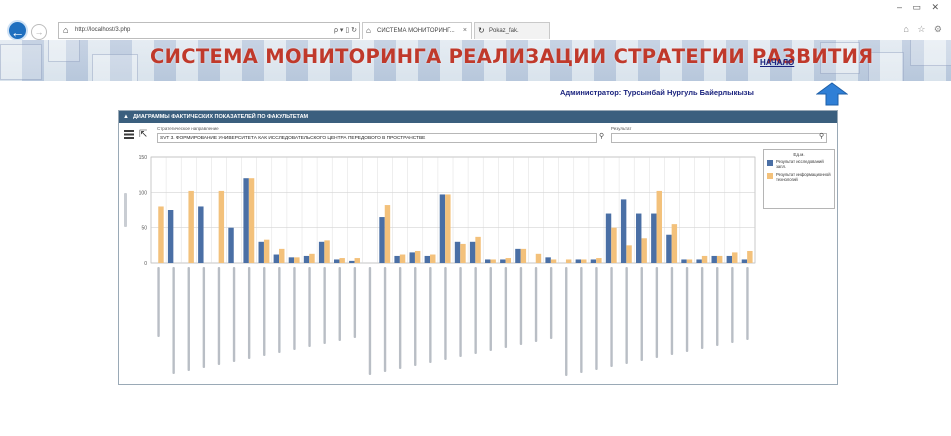 The height and width of the screenshot is (436, 951). I want to click on home-link: НАЧАЛО, so click(777, 62).